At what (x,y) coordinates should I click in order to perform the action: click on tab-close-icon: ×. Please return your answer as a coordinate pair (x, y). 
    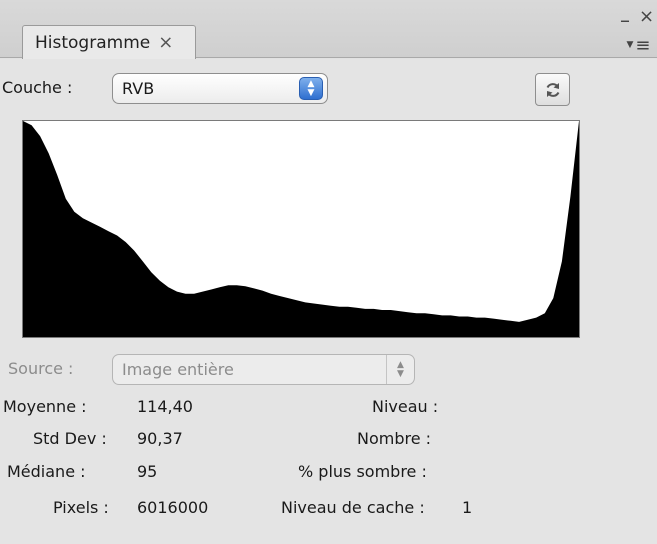
    Looking at the image, I should click on (165, 42).